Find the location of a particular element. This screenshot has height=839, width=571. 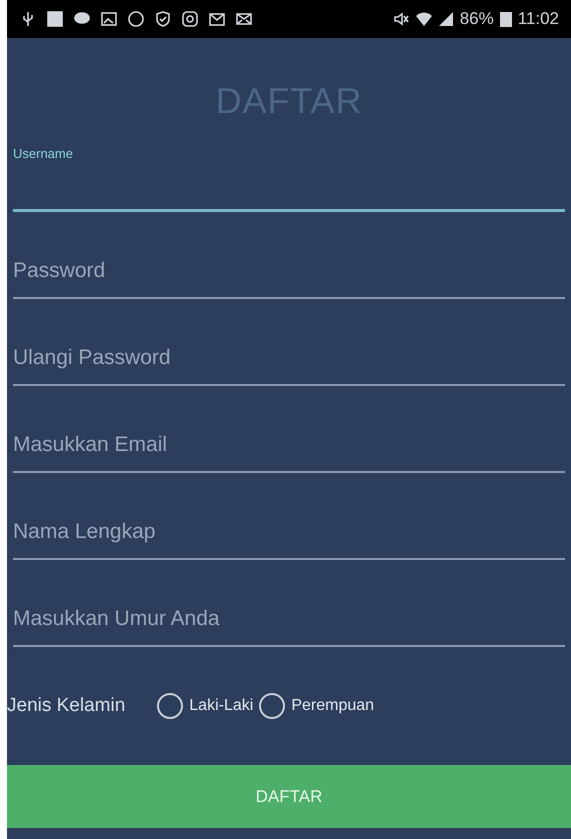

input-field: Masukkan Umur Anda is located at coordinates (289, 603).